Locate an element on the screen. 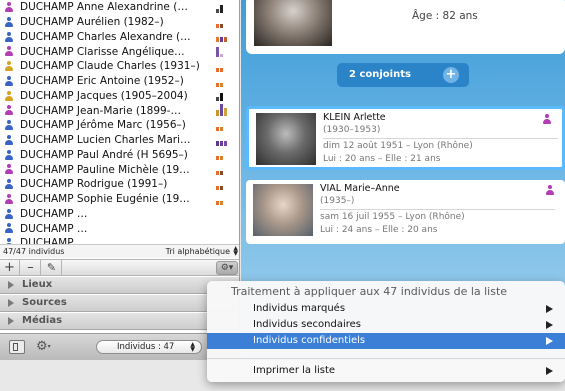 The height and width of the screenshot is (391, 565). person-row: DUCHAMP Paul André (H 5695–) is located at coordinates (119, 155).